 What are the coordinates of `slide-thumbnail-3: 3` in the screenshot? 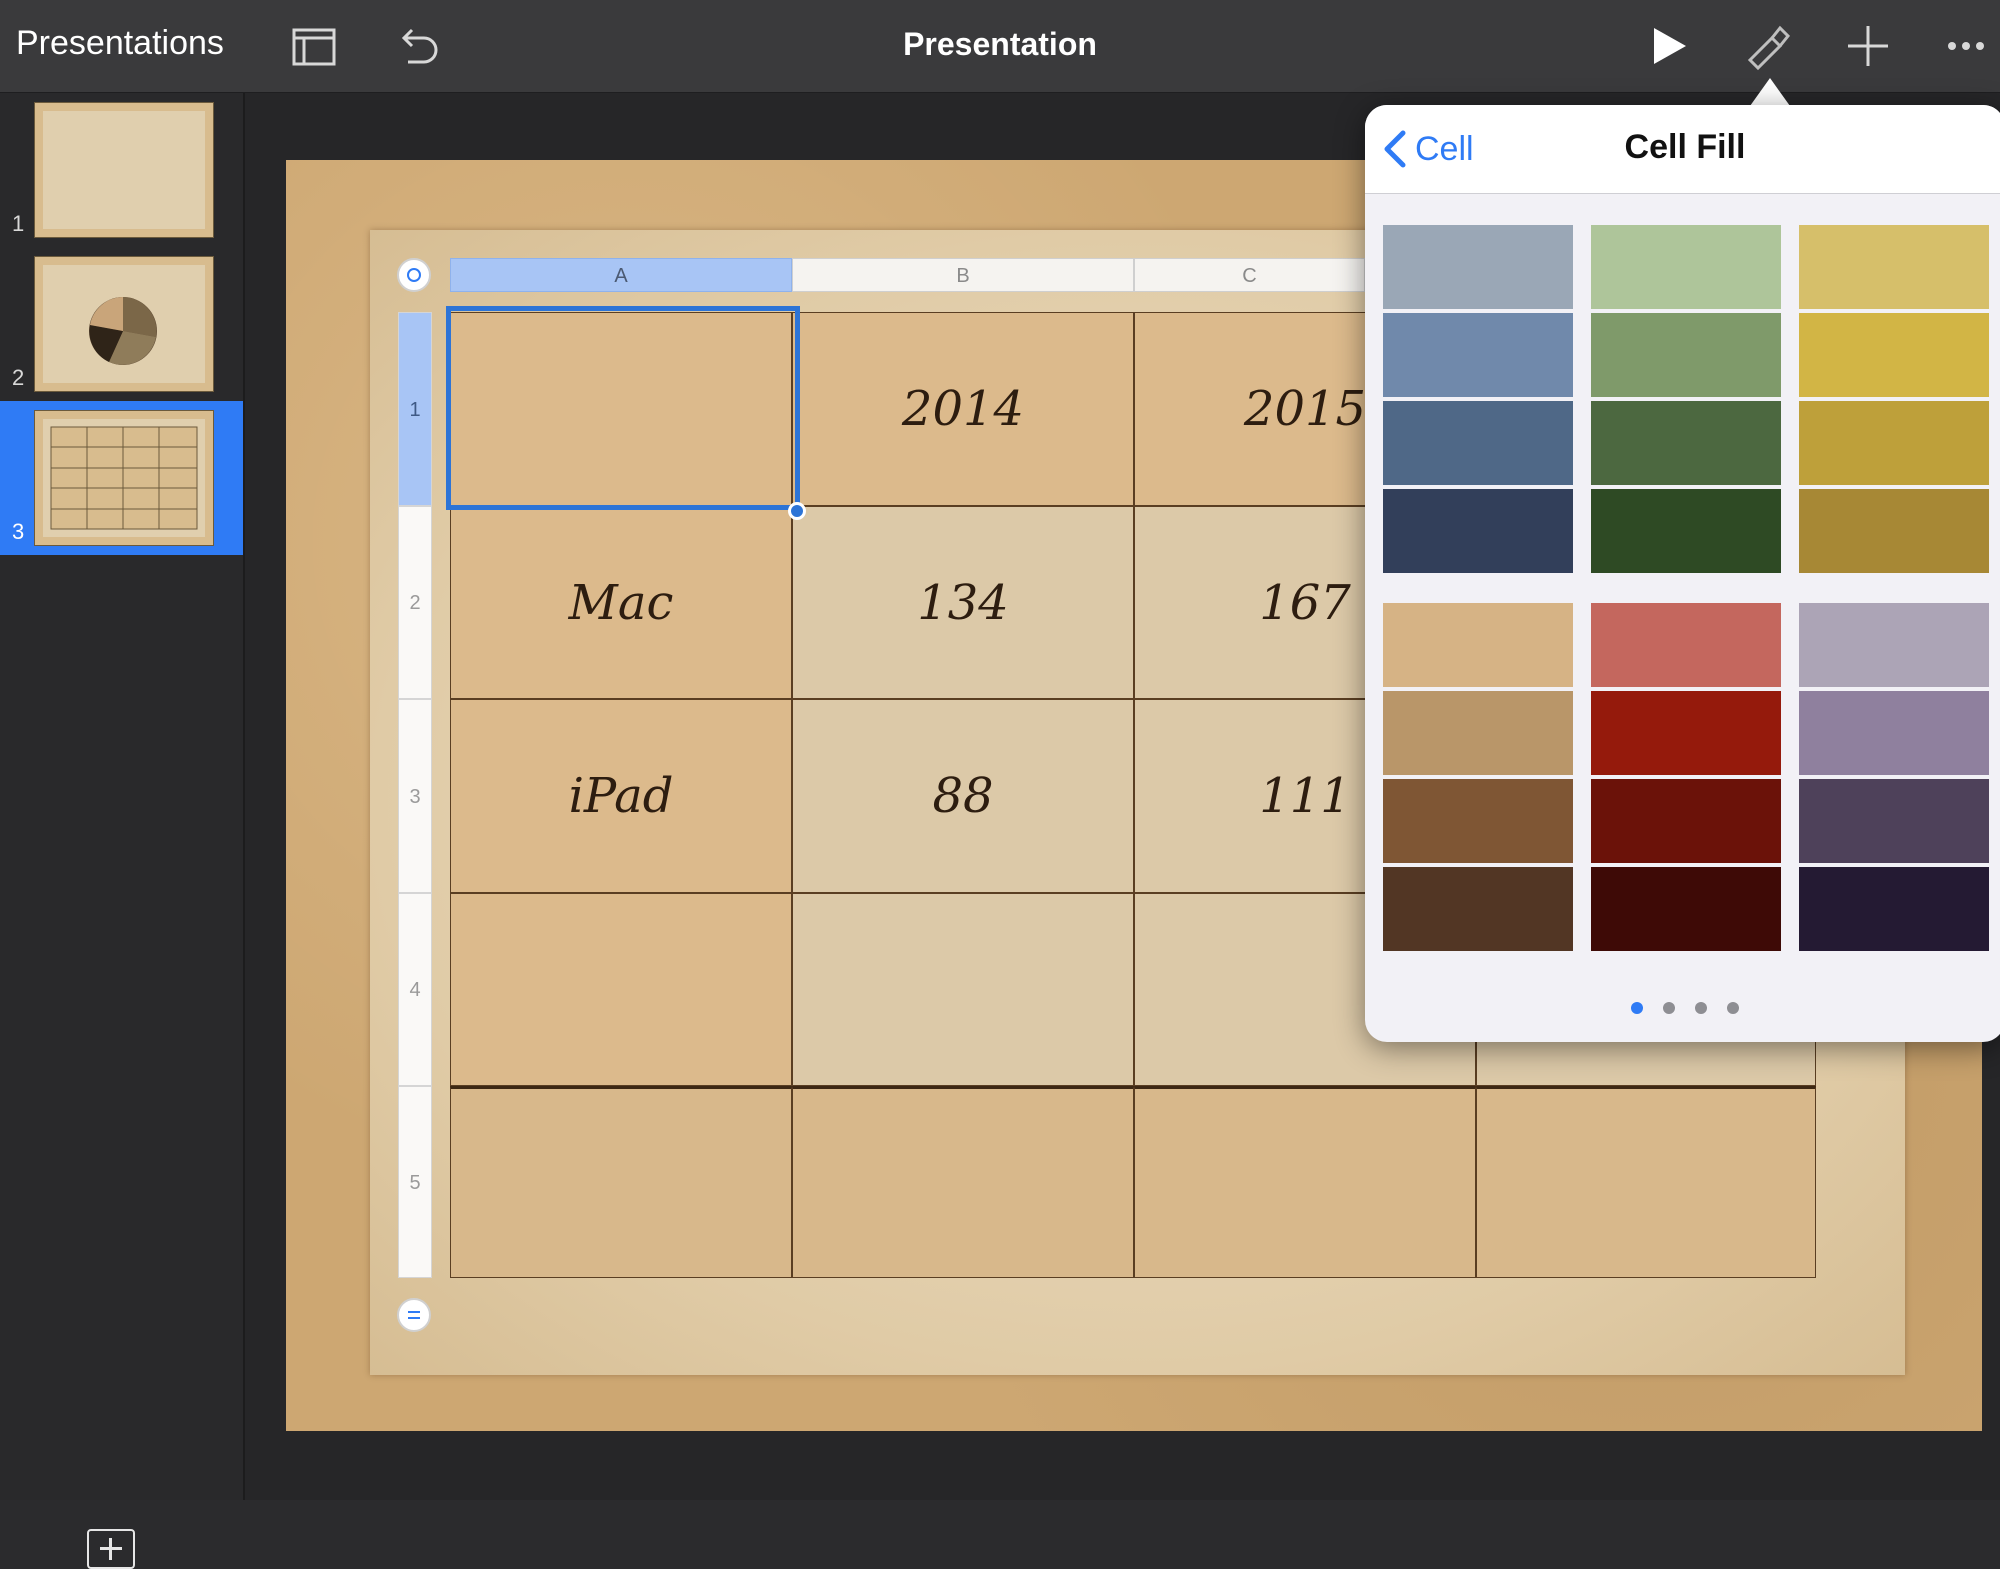 It's located at (121, 478).